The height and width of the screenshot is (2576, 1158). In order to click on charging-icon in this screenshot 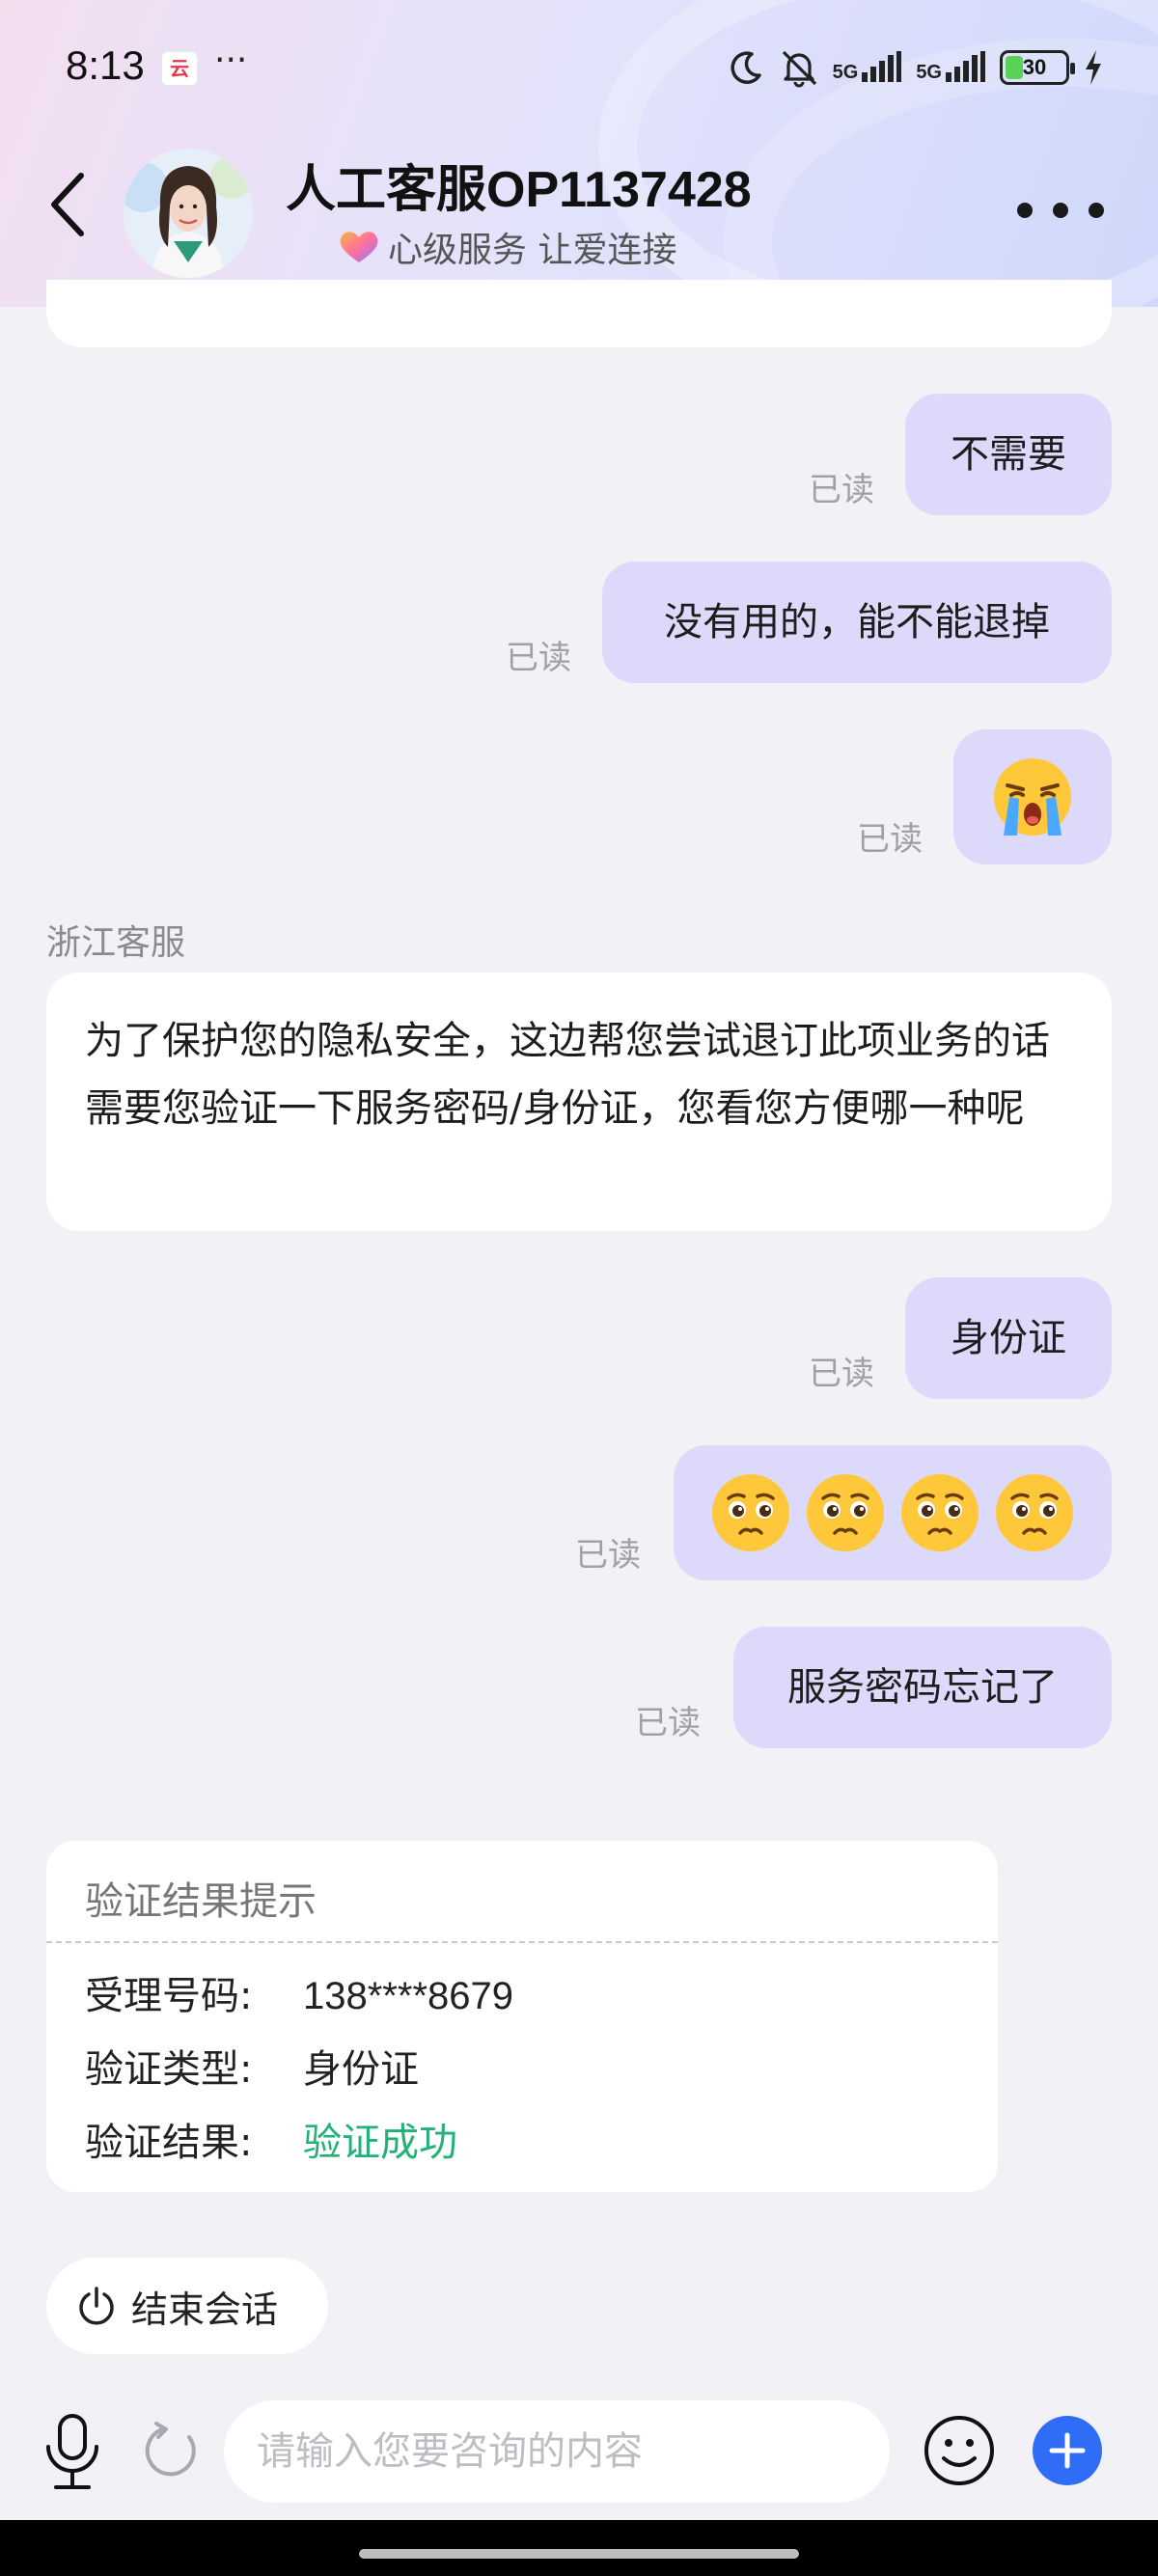, I will do `click(1093, 67)`.